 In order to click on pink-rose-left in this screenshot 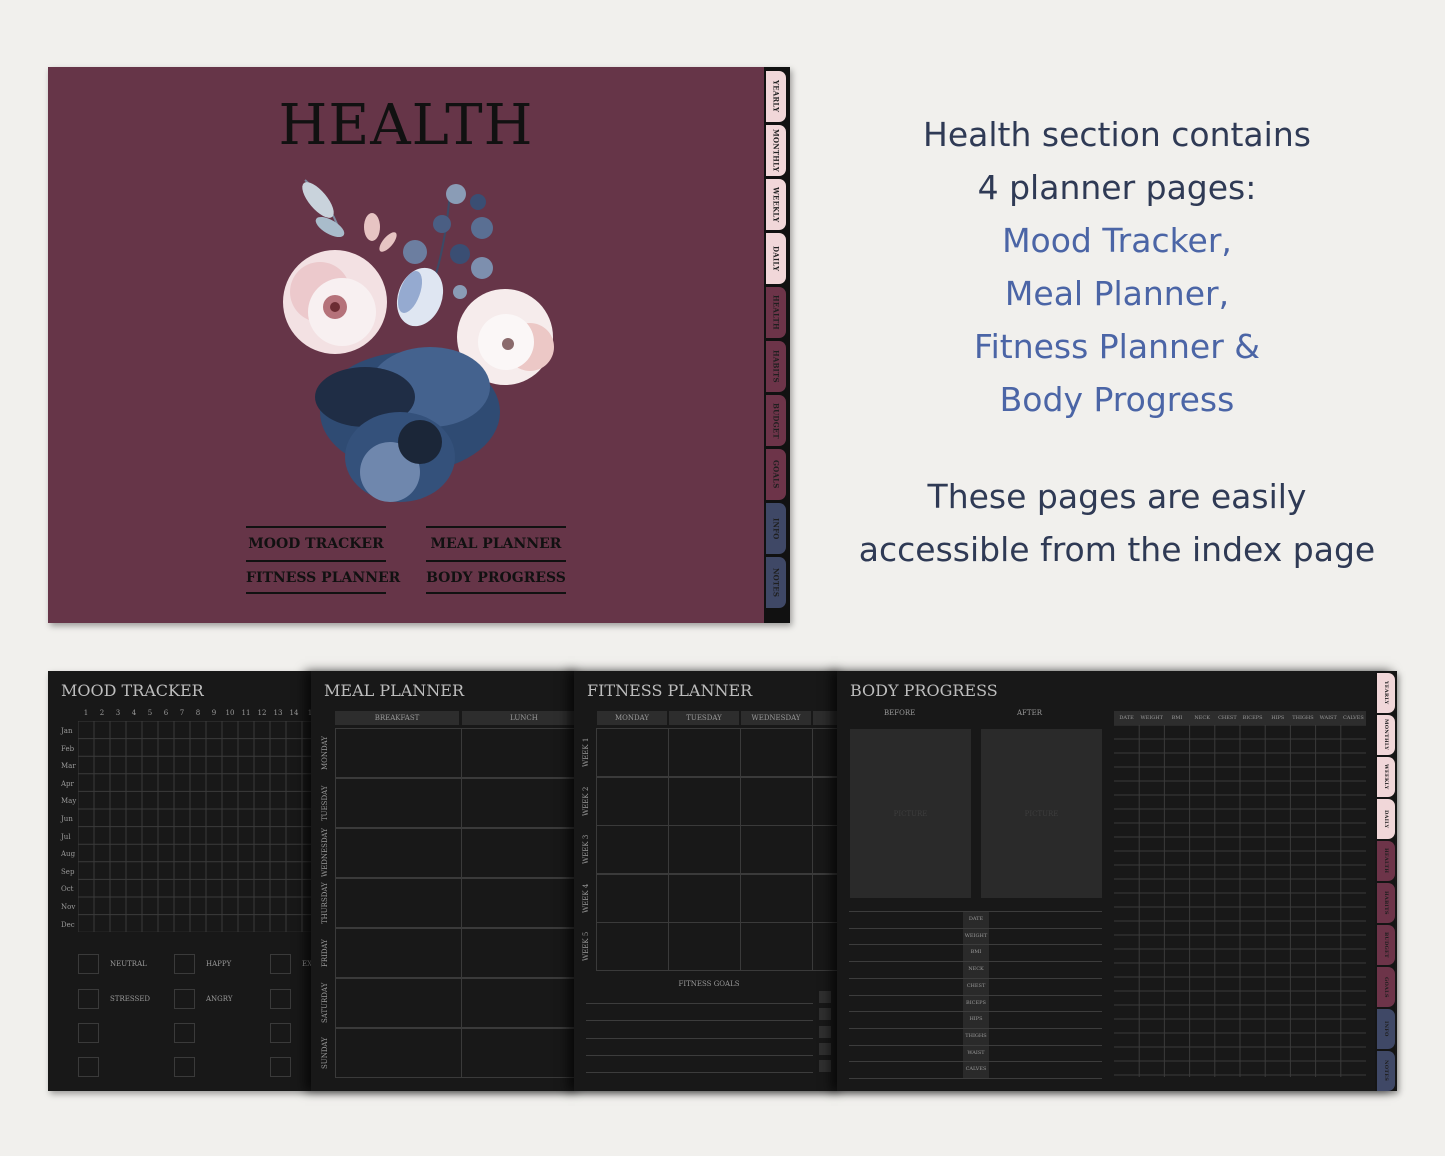, I will do `click(335, 302)`.